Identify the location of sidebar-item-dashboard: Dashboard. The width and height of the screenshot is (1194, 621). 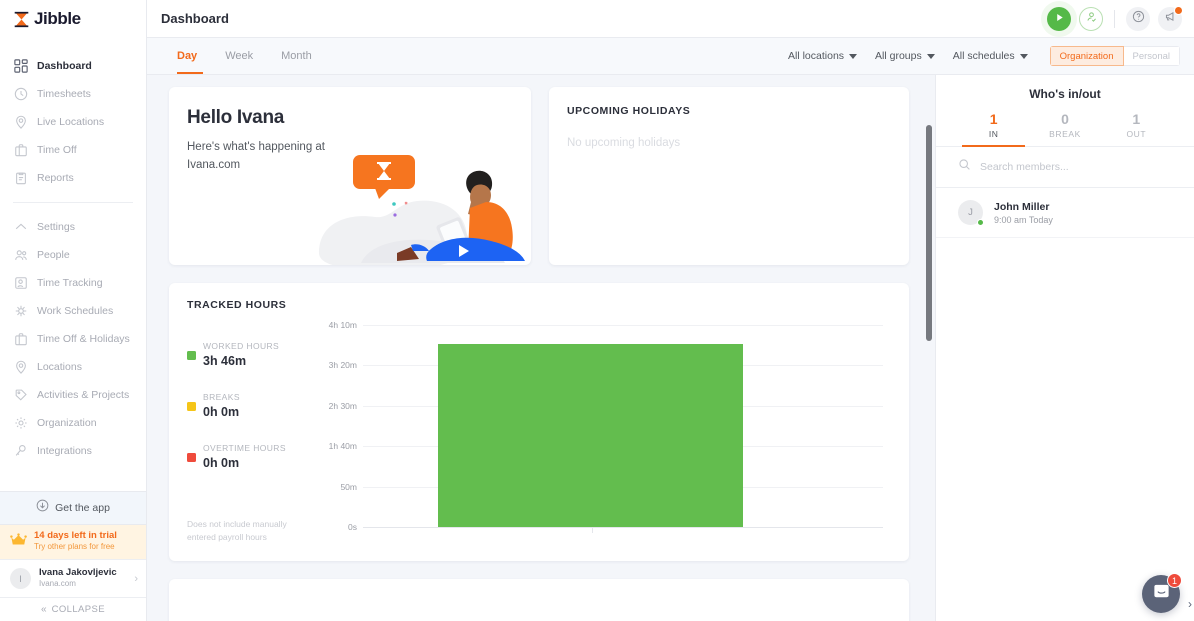
(73, 66).